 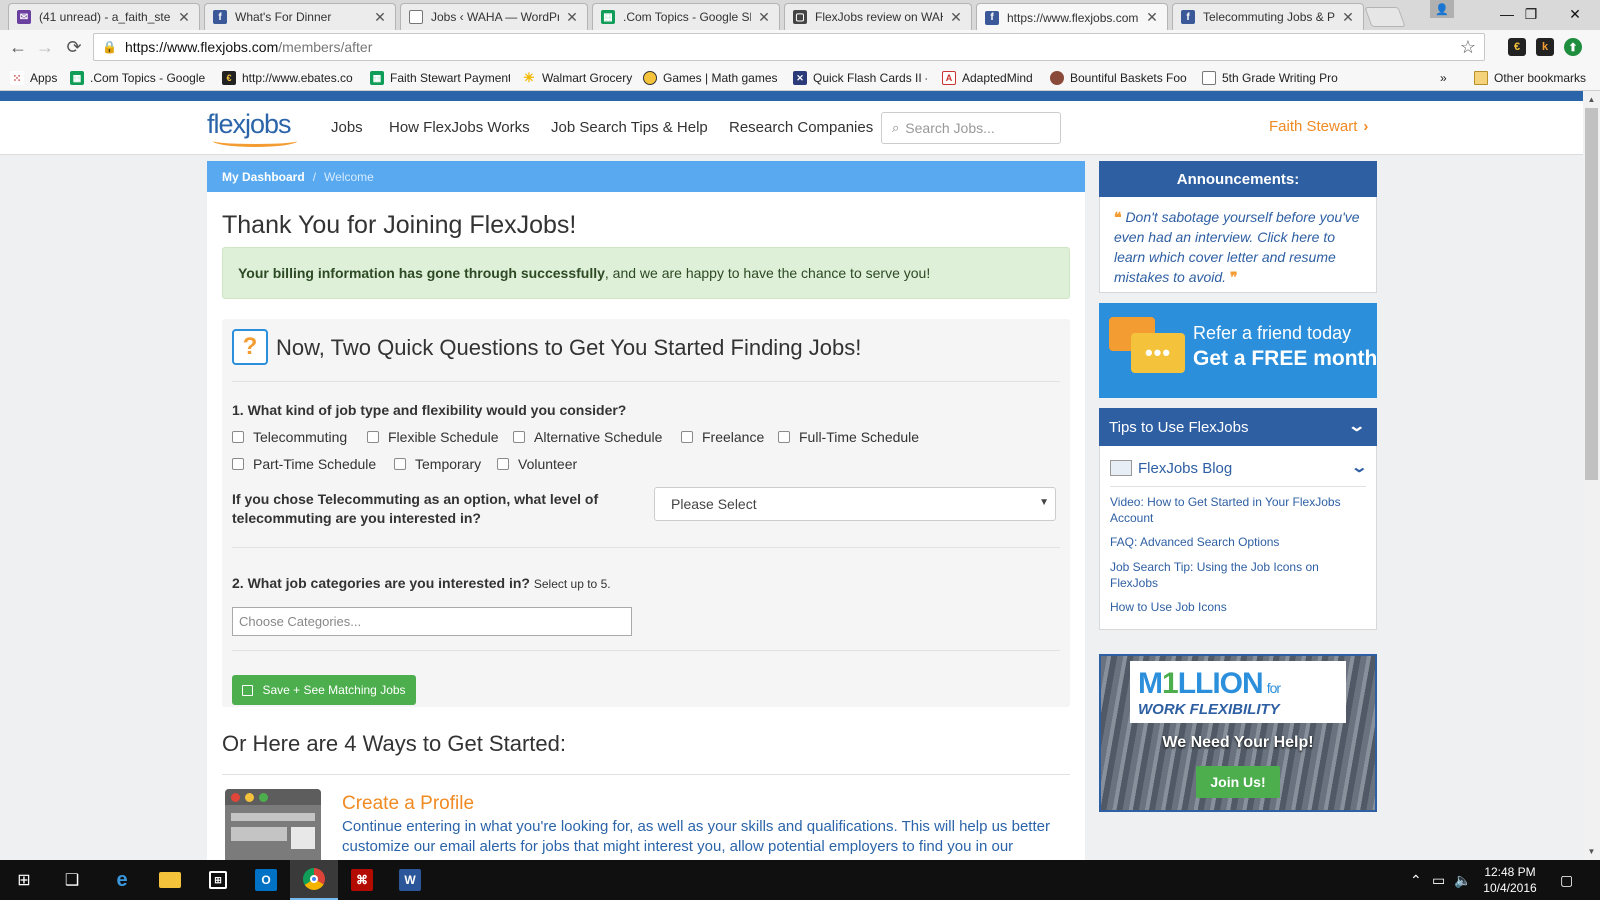 I want to click on checkbox-flexible-schedule: Flexible Schedule, so click(x=433, y=437).